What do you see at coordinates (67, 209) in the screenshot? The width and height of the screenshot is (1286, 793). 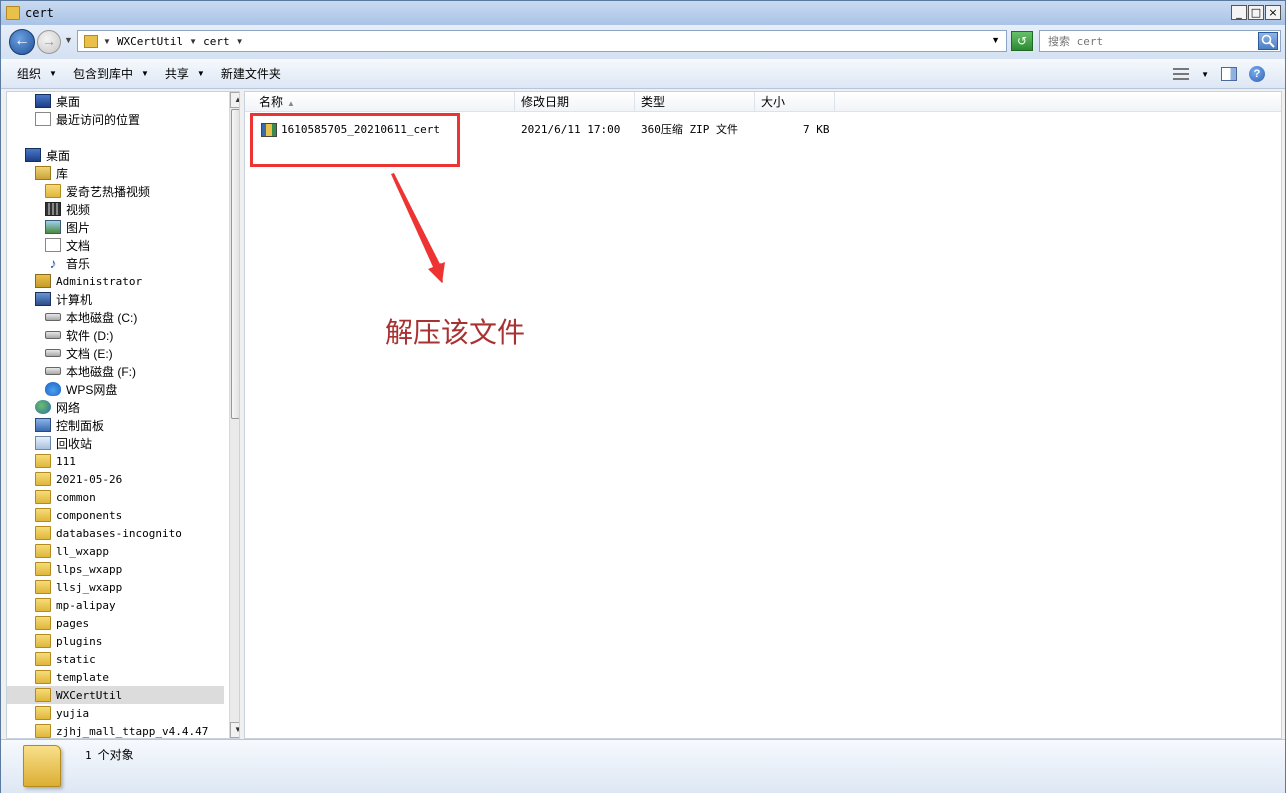 I see `nav-item-videos: 视频` at bounding box center [67, 209].